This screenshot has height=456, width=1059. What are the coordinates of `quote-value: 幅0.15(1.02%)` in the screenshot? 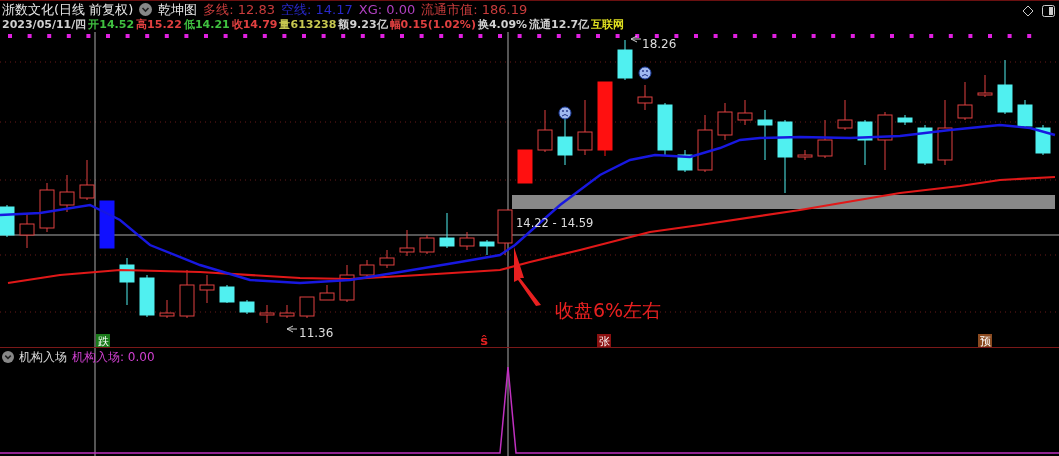 It's located at (432, 24).